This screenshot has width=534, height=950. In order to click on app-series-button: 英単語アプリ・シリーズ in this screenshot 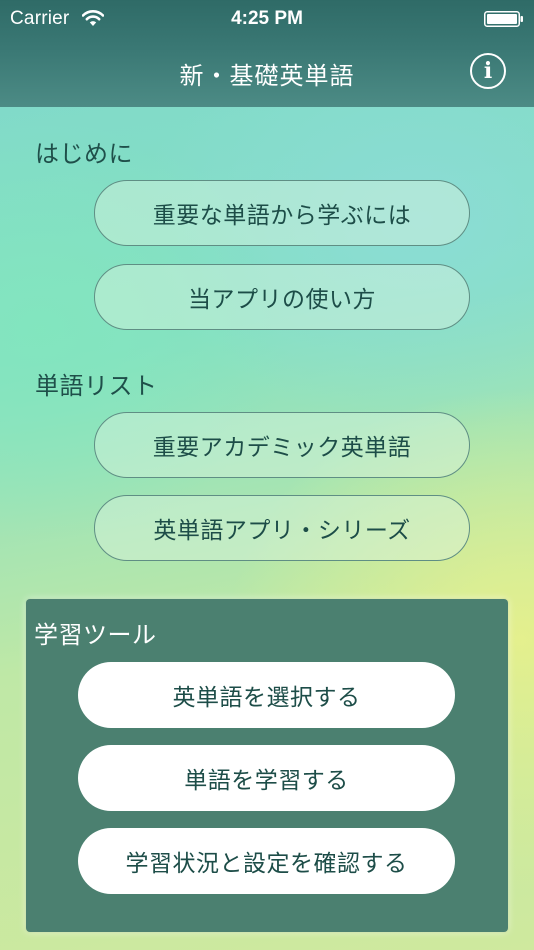, I will do `click(282, 528)`.